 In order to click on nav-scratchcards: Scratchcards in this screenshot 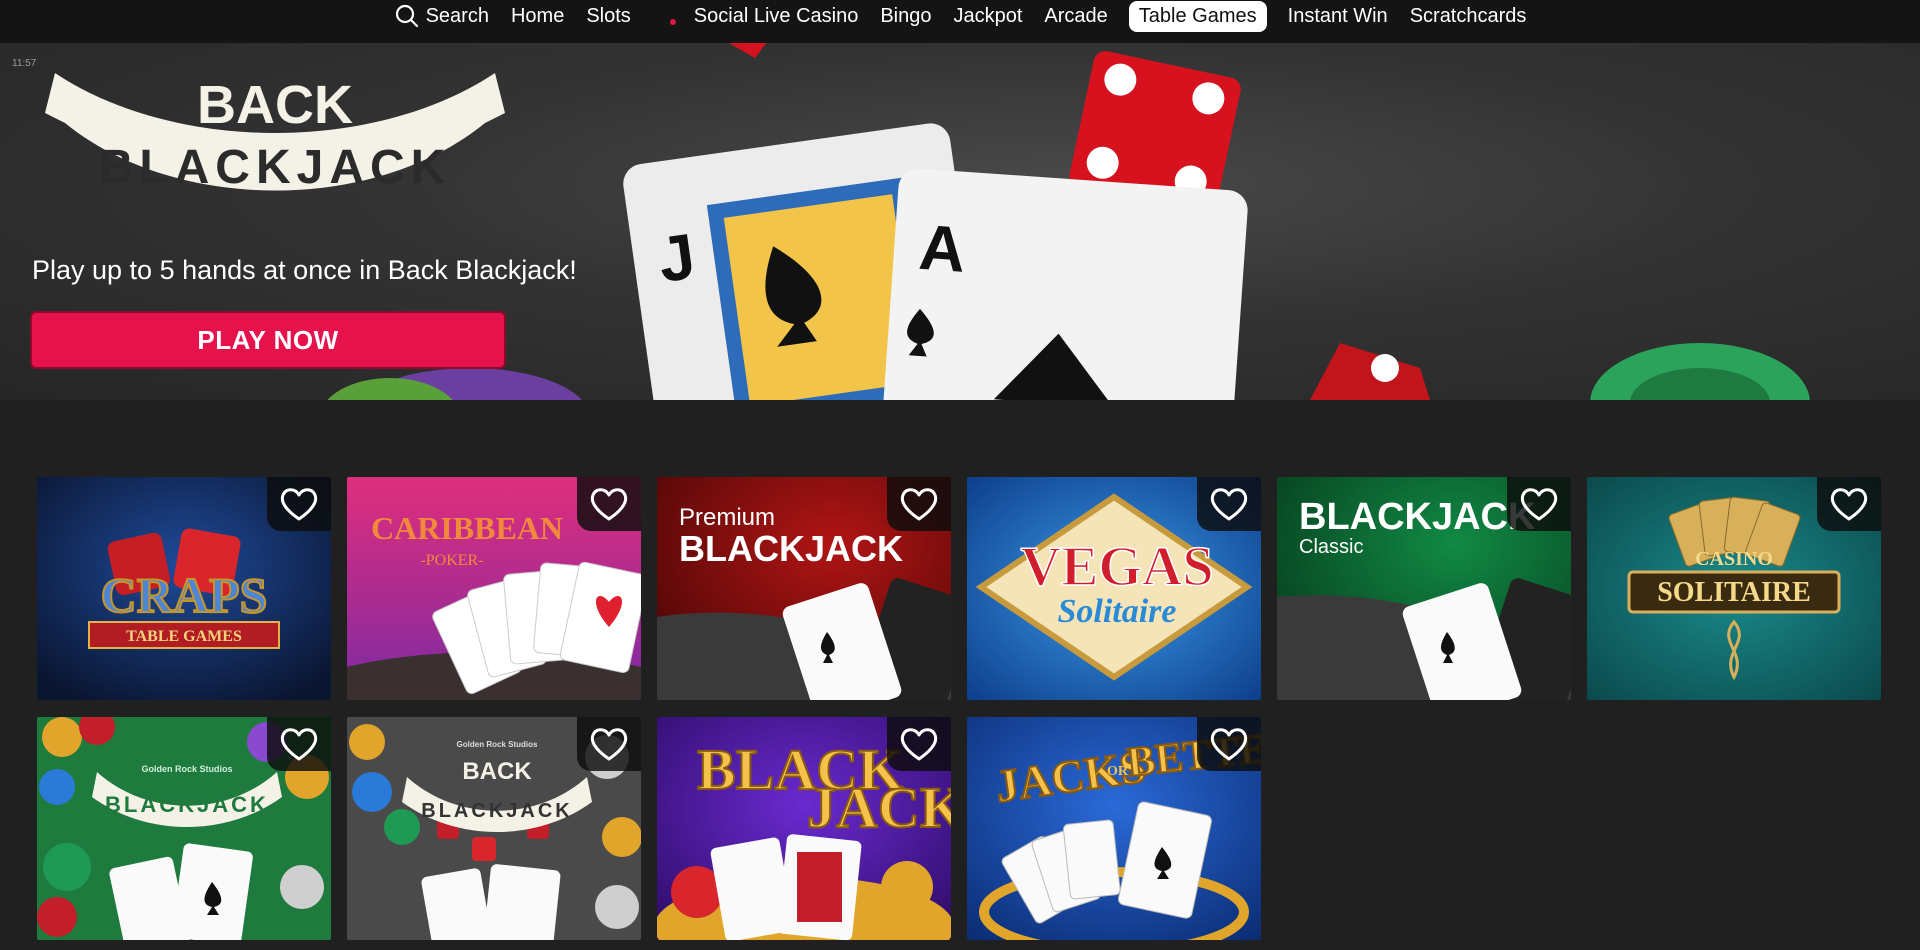, I will do `click(1468, 16)`.